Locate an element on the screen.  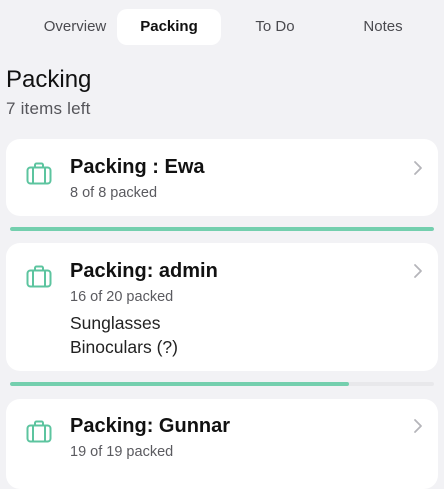
missing-item: Binoculars (?) is located at coordinates (124, 347).